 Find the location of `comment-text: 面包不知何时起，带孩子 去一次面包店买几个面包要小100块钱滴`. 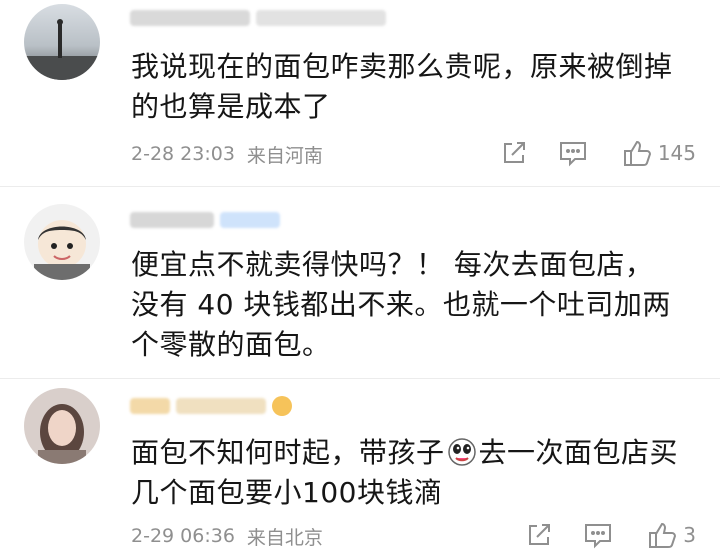

comment-text: 面包不知何时起，带孩子 去一次面包店买几个面包要小100块钱滴 is located at coordinates (405, 473).